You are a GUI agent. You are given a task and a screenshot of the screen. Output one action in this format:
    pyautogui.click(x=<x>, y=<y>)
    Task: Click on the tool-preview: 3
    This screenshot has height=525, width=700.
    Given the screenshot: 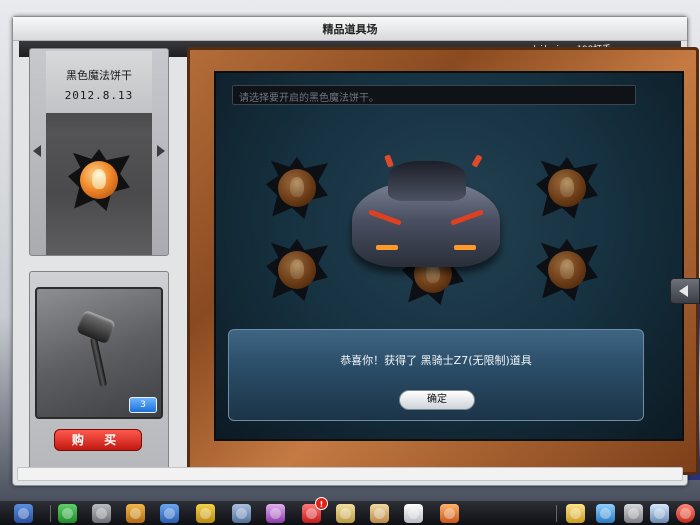 What is the action you would take?
    pyautogui.click(x=99, y=353)
    